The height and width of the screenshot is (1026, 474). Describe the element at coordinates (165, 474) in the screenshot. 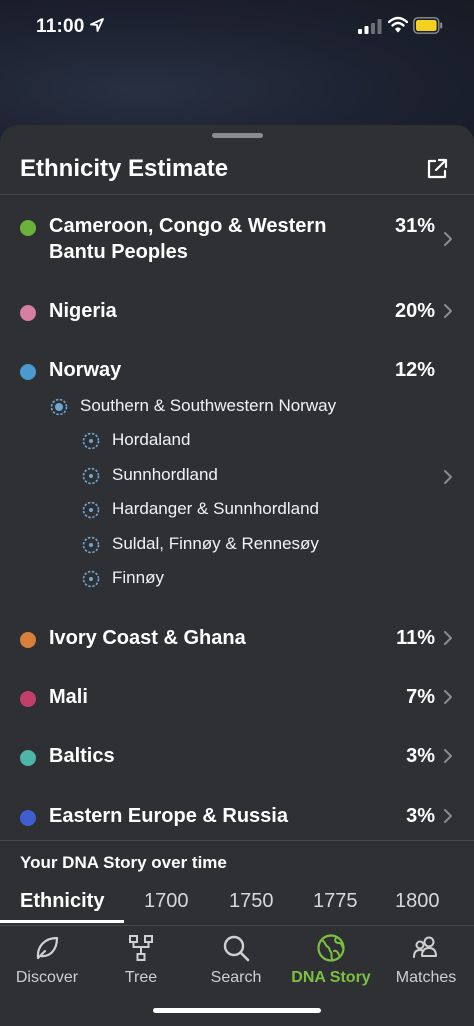

I see `community-label: Sunnhordland` at that location.